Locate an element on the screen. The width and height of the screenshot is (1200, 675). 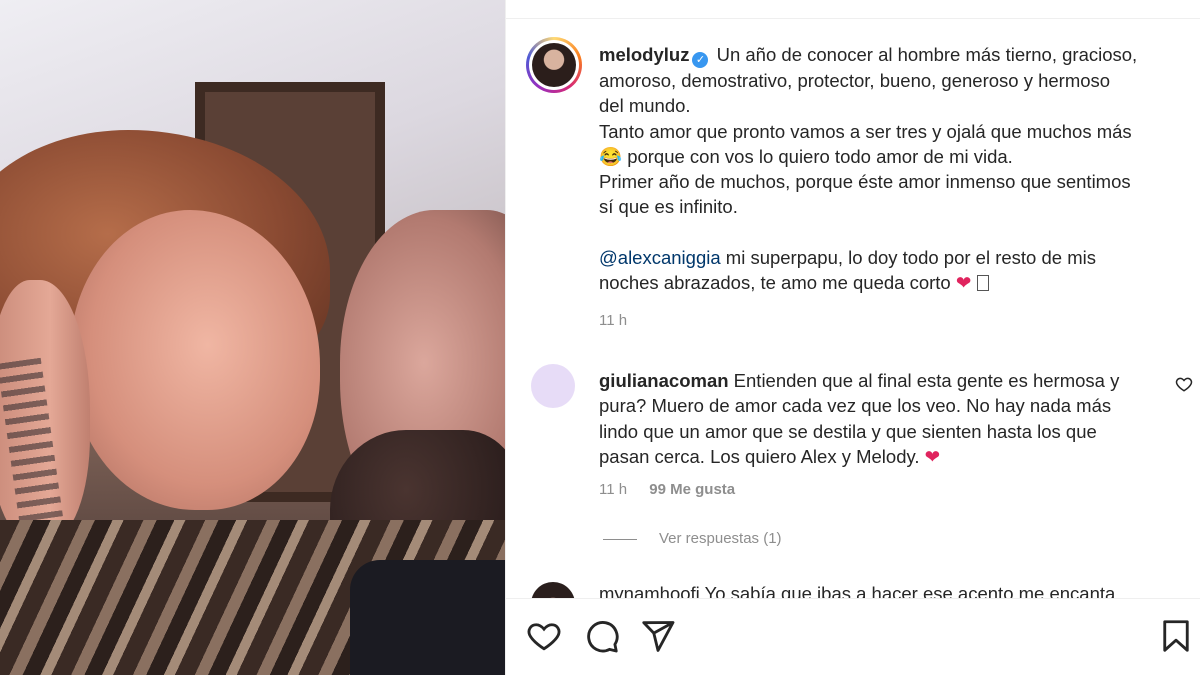
photo-shirt-dark is located at coordinates (427, 617).